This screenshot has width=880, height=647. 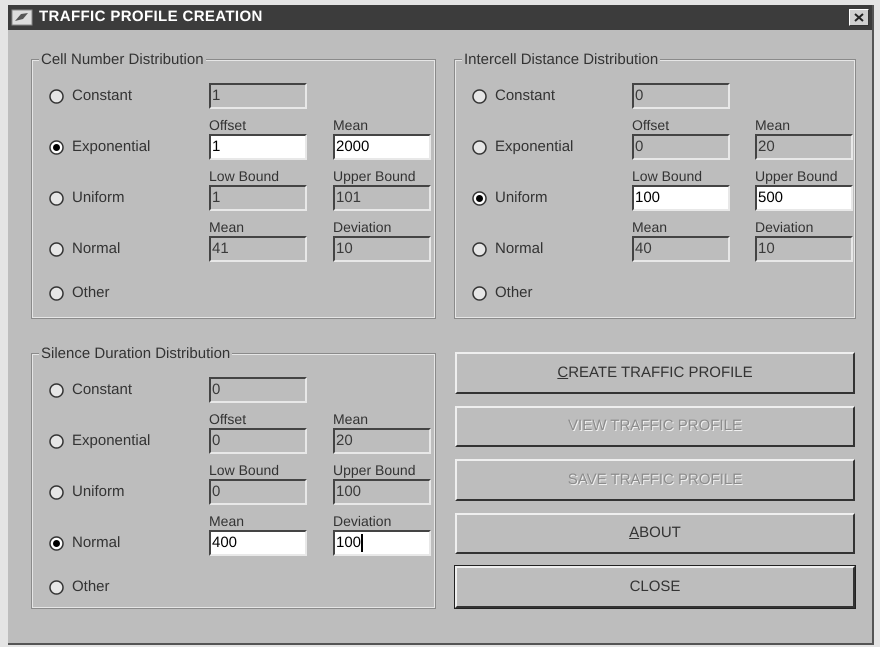 What do you see at coordinates (681, 249) in the screenshot?
I see `input-field: 40` at bounding box center [681, 249].